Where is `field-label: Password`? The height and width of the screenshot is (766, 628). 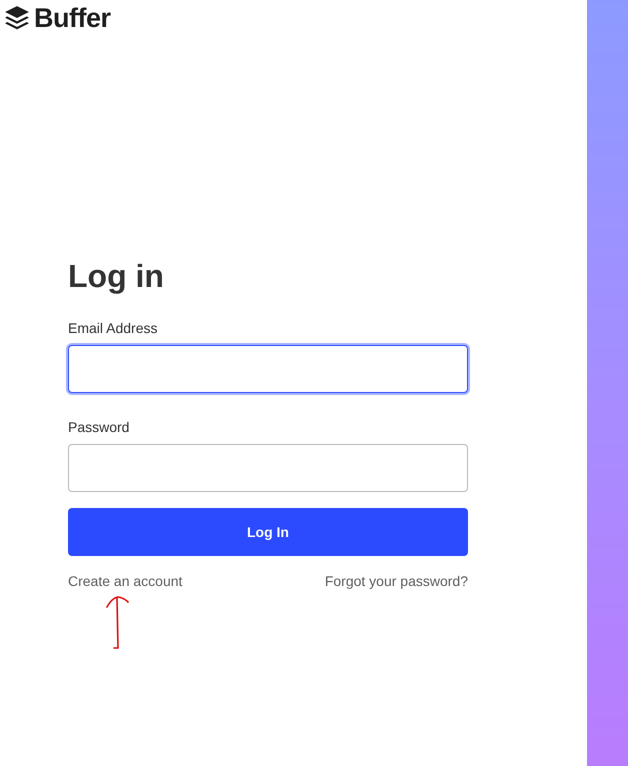
field-label: Password is located at coordinates (99, 427).